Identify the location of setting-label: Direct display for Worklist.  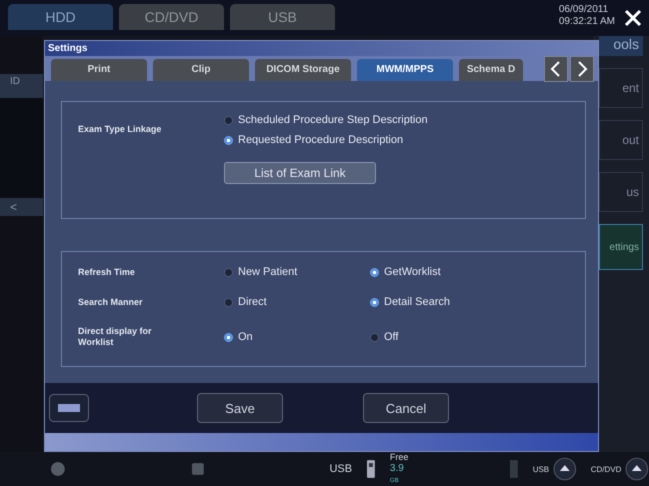
(115, 337).